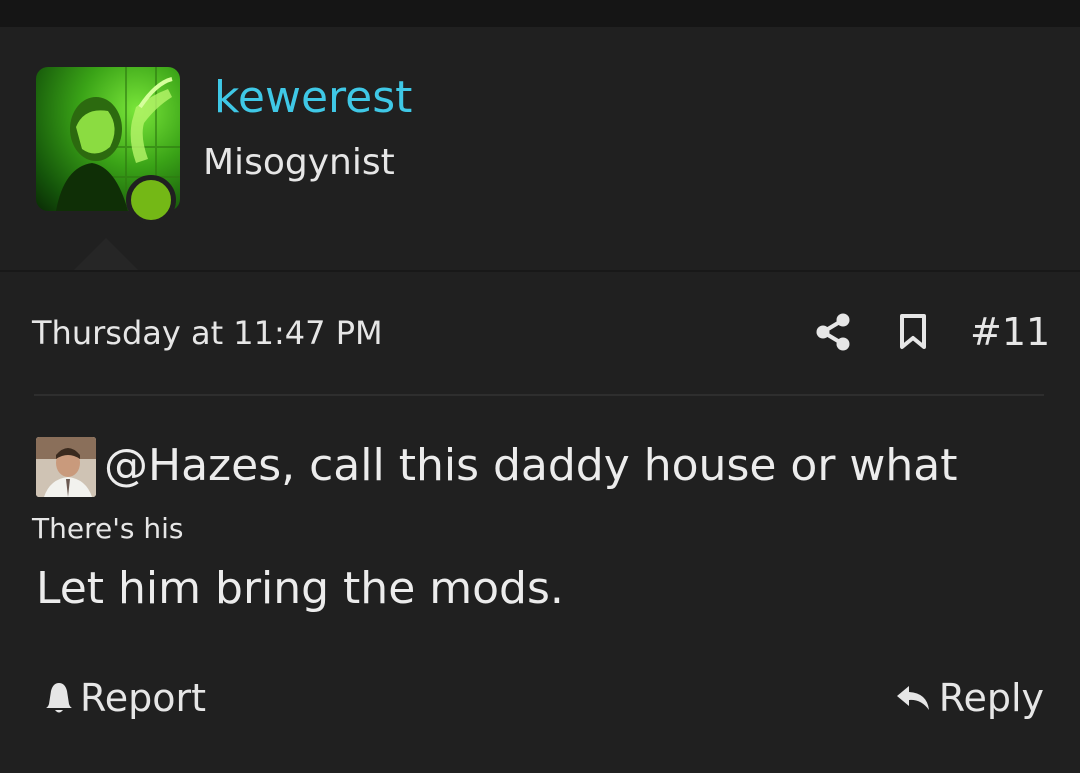 The width and height of the screenshot is (1080, 773). I want to click on reply-arrow-icon, so click(912, 698).